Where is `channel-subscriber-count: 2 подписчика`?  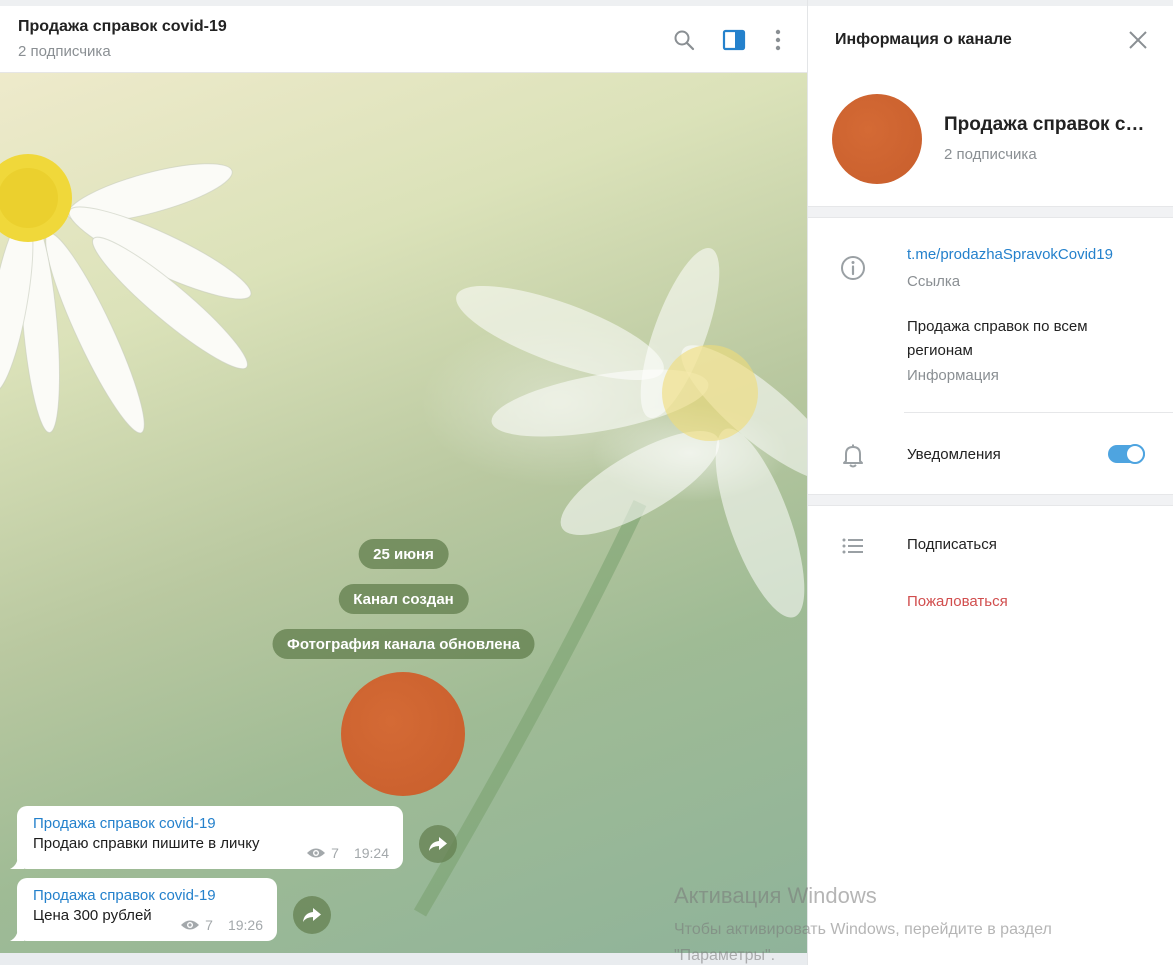
channel-subscriber-count: 2 подписчика is located at coordinates (990, 154).